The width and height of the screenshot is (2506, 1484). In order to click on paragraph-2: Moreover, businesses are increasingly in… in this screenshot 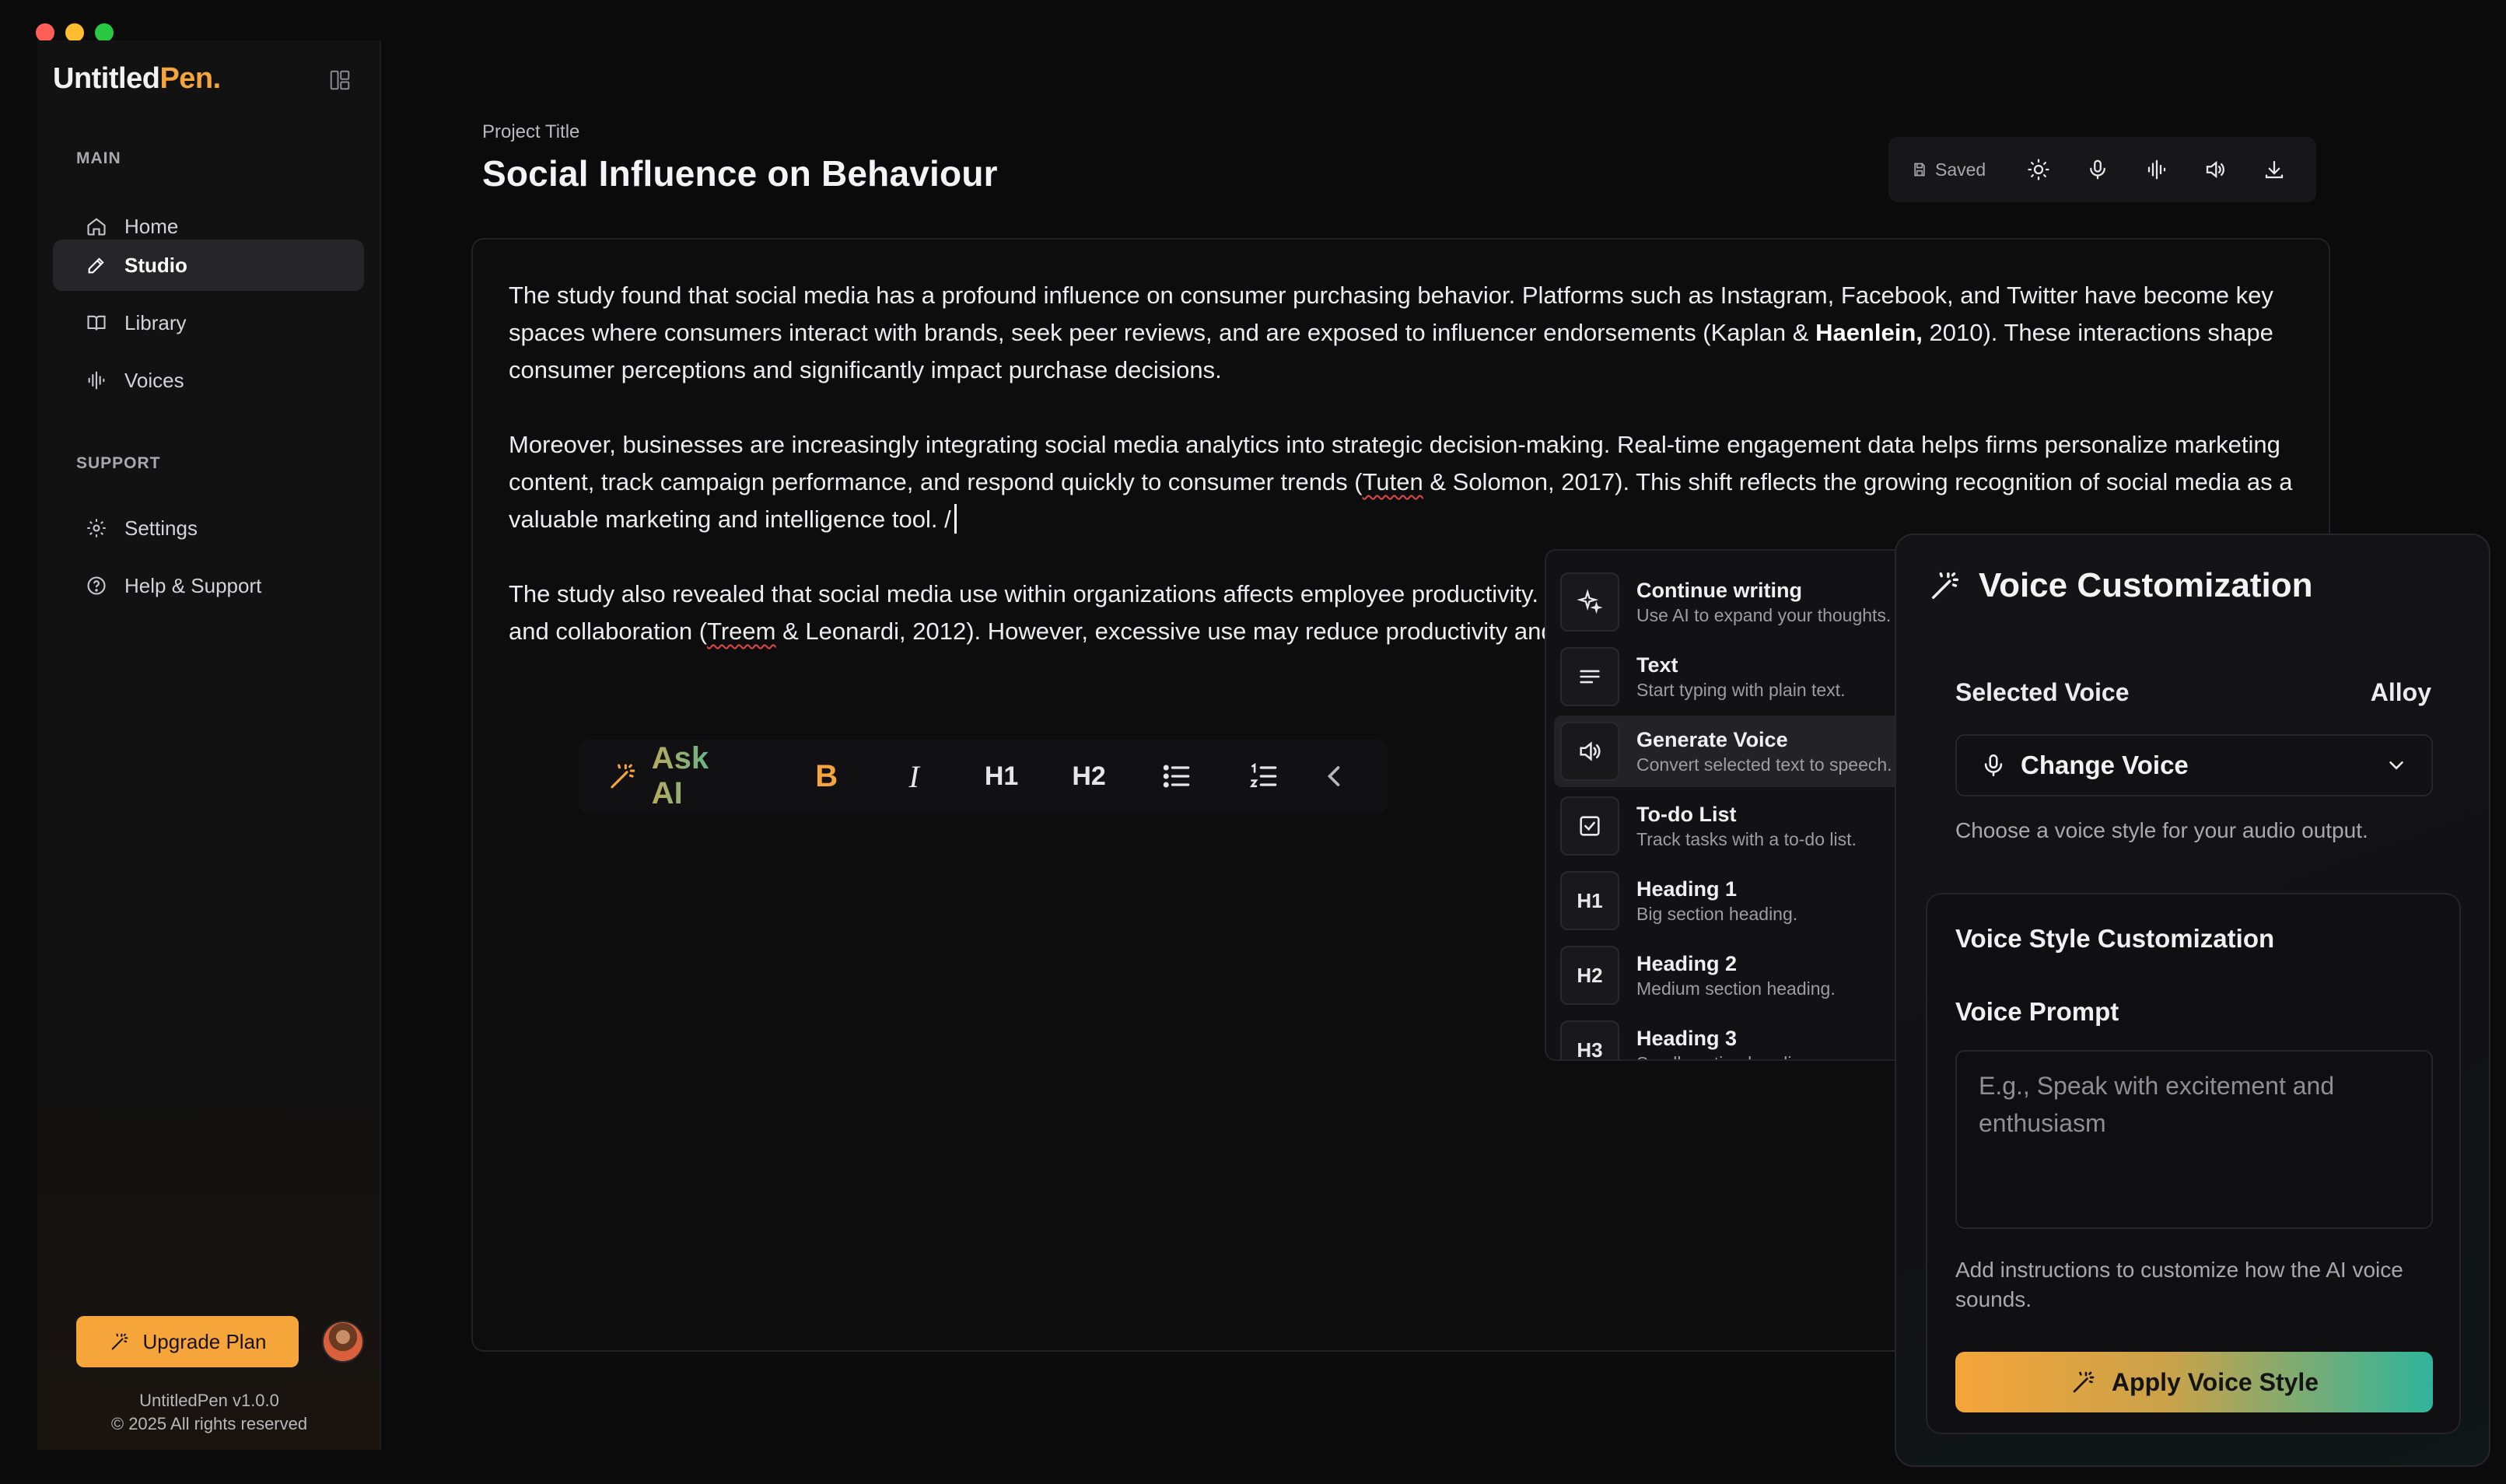, I will do `click(1404, 482)`.